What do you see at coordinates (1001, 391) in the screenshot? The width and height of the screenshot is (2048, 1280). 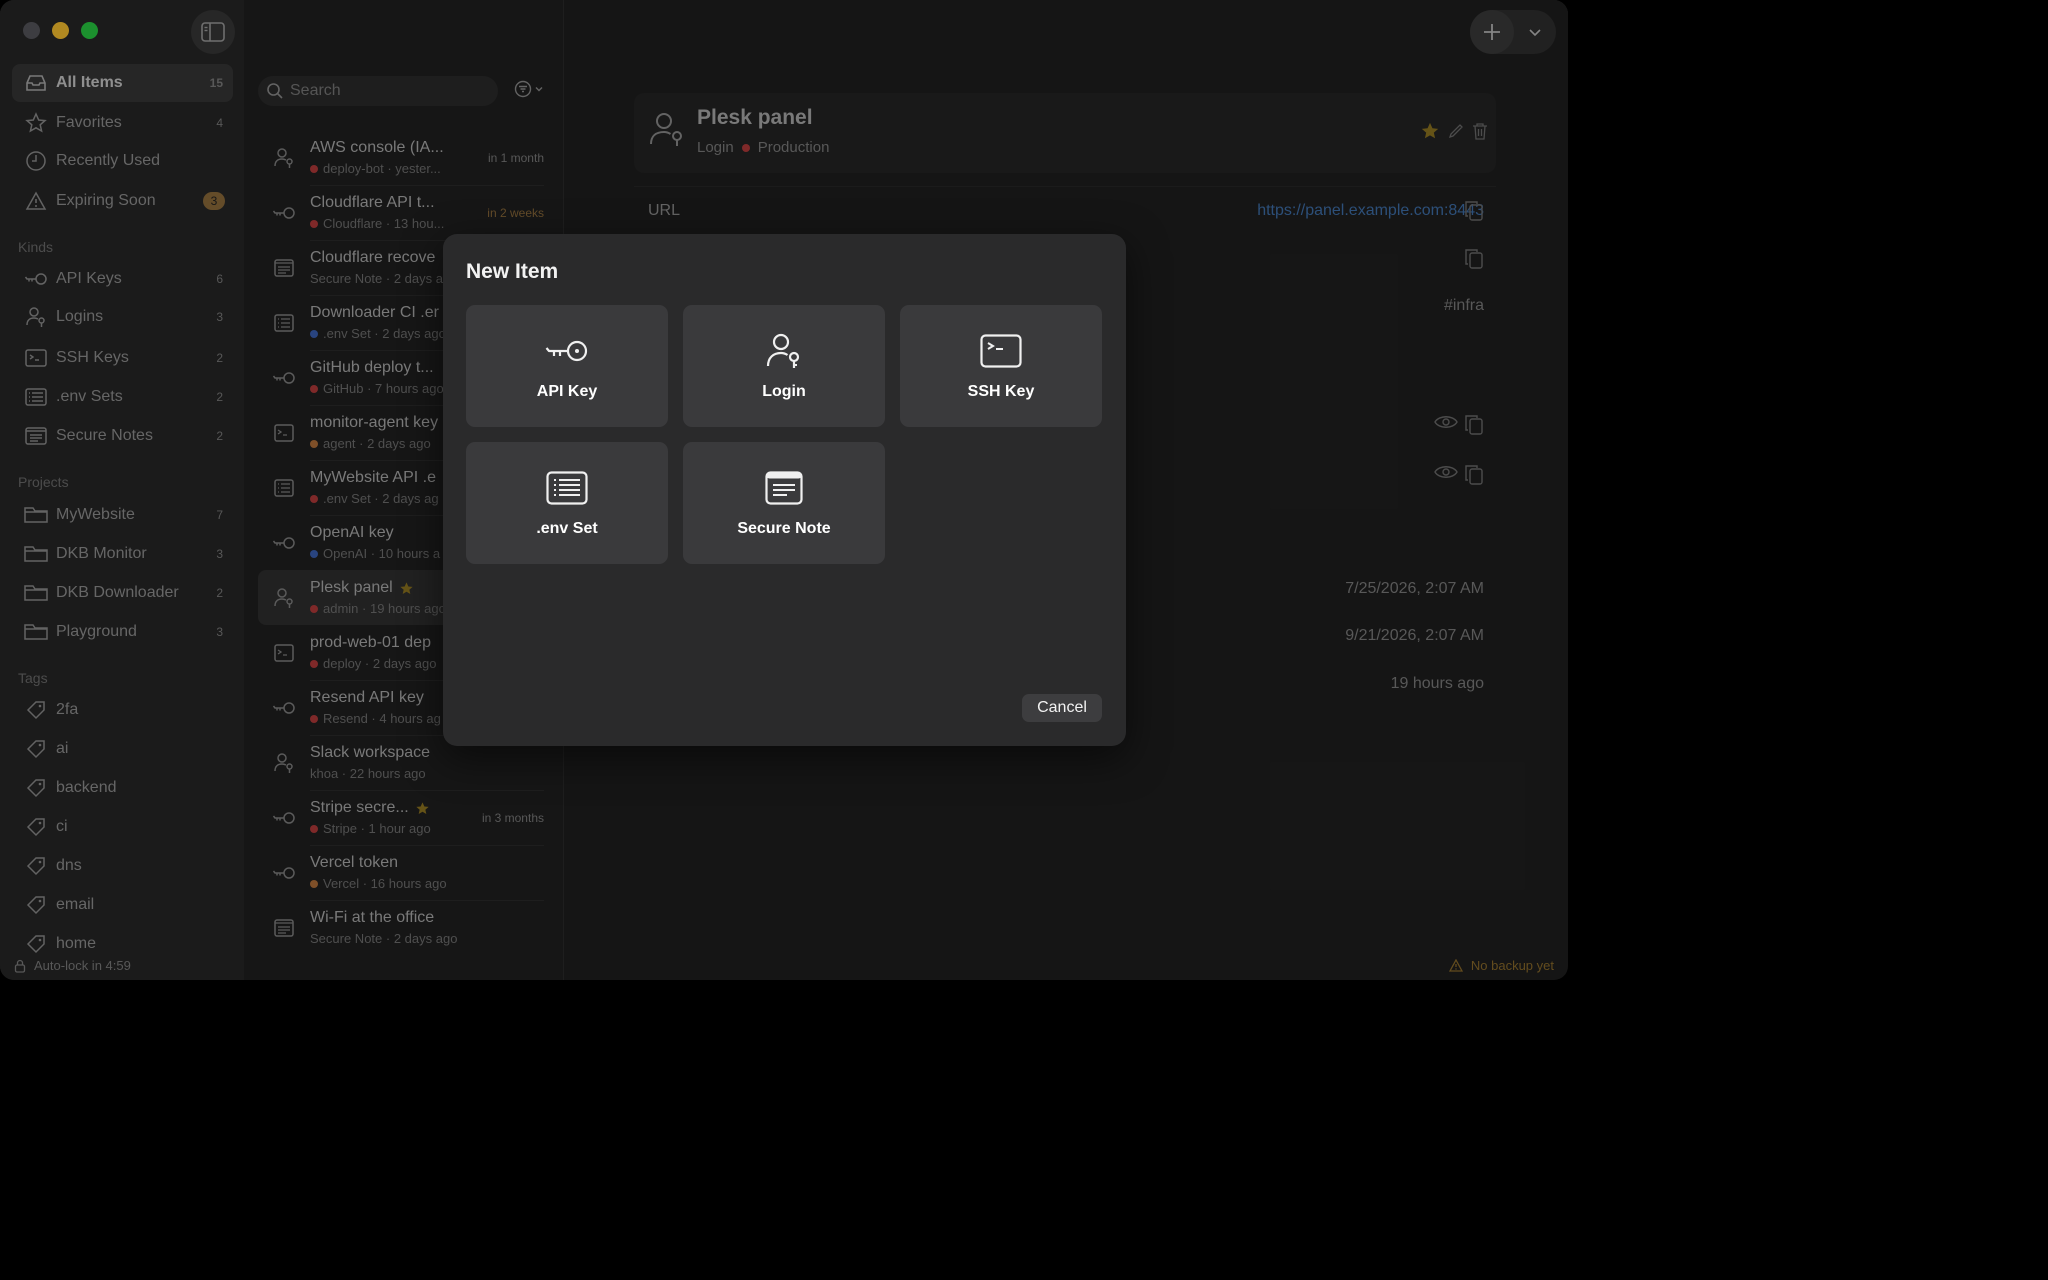 I see `option-label: SSH Key` at bounding box center [1001, 391].